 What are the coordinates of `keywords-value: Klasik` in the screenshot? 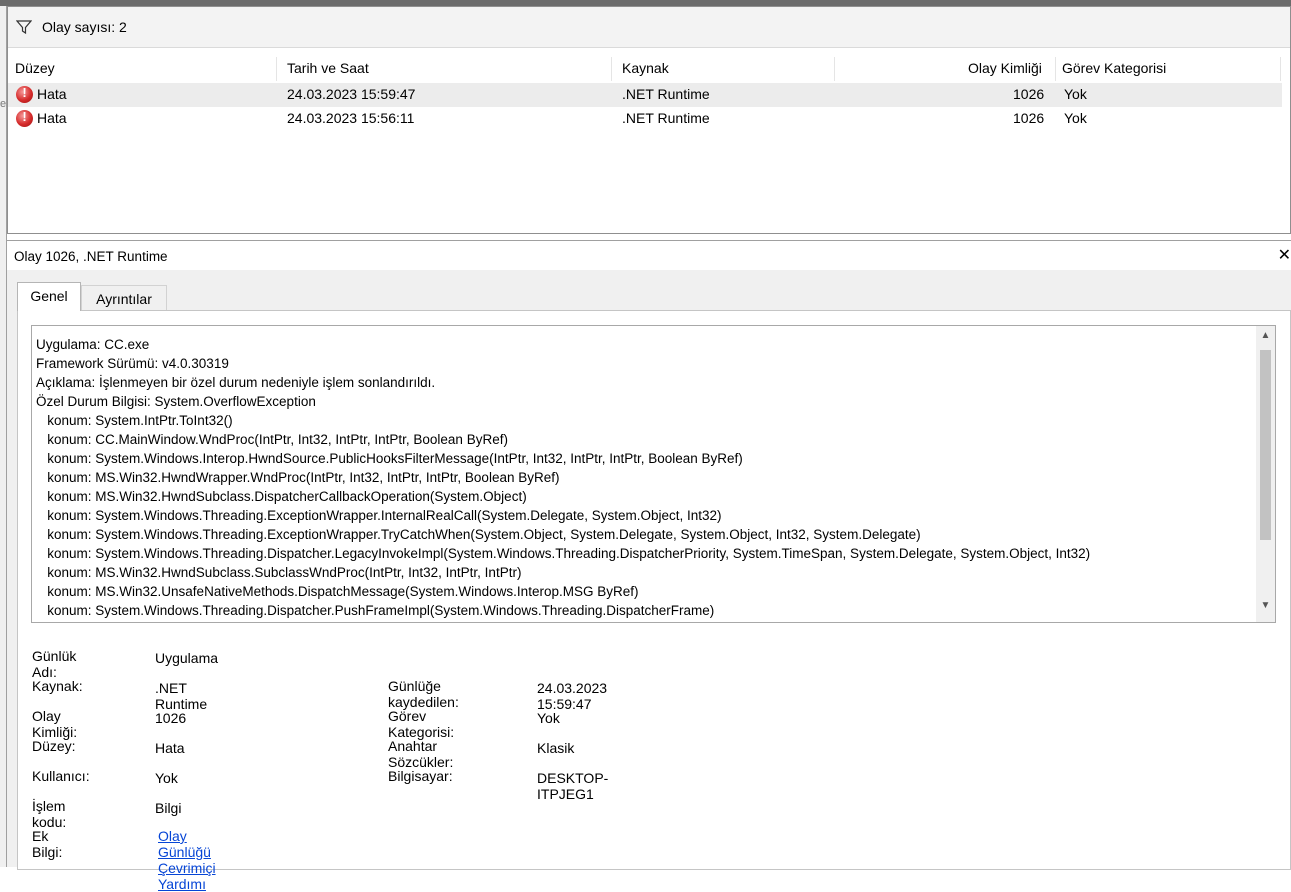 It's located at (556, 748).